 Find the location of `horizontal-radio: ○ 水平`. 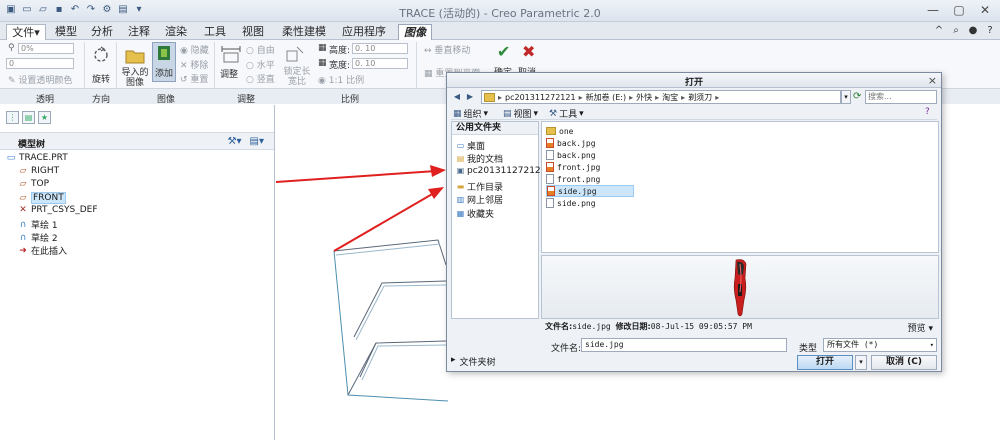

horizontal-radio: ○ 水平 is located at coordinates (260, 64).